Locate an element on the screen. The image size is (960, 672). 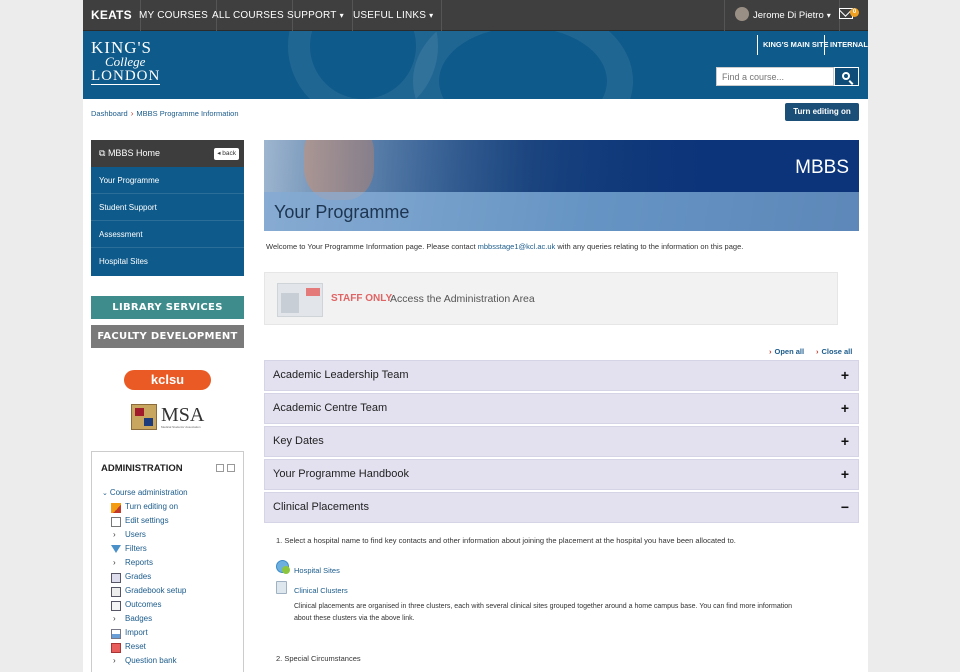
library-services-button: LIBRARY SERVICES is located at coordinates (167, 307).